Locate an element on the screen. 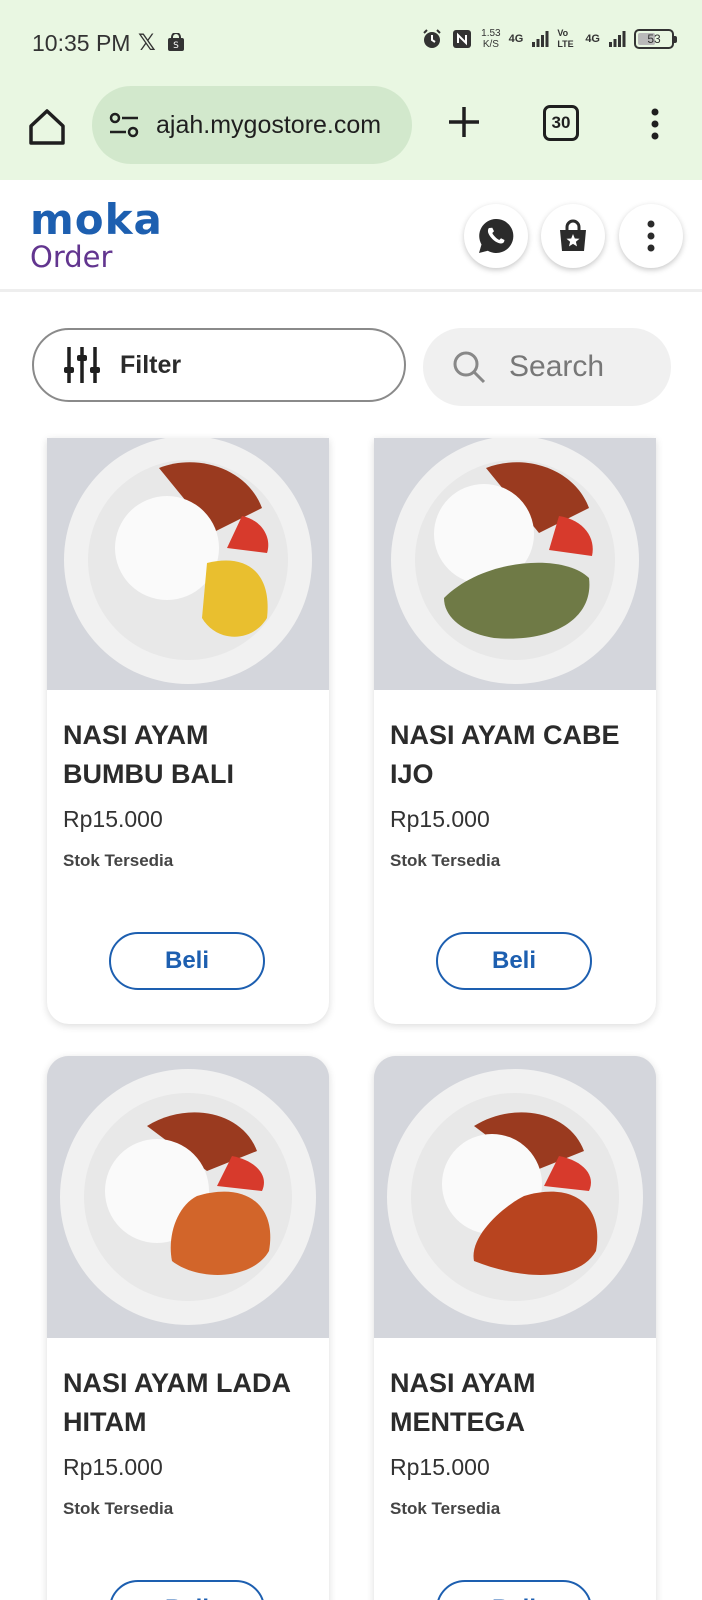  filter-button: Filter is located at coordinates (219, 365).